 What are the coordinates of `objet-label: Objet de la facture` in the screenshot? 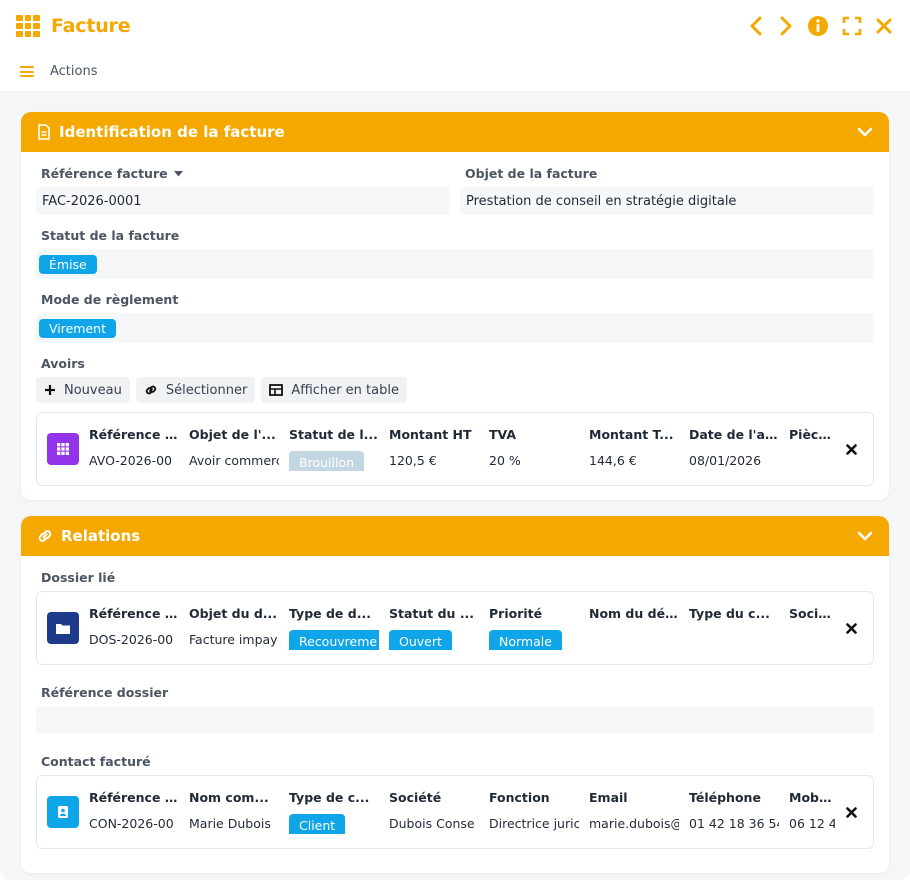 It's located at (531, 173).